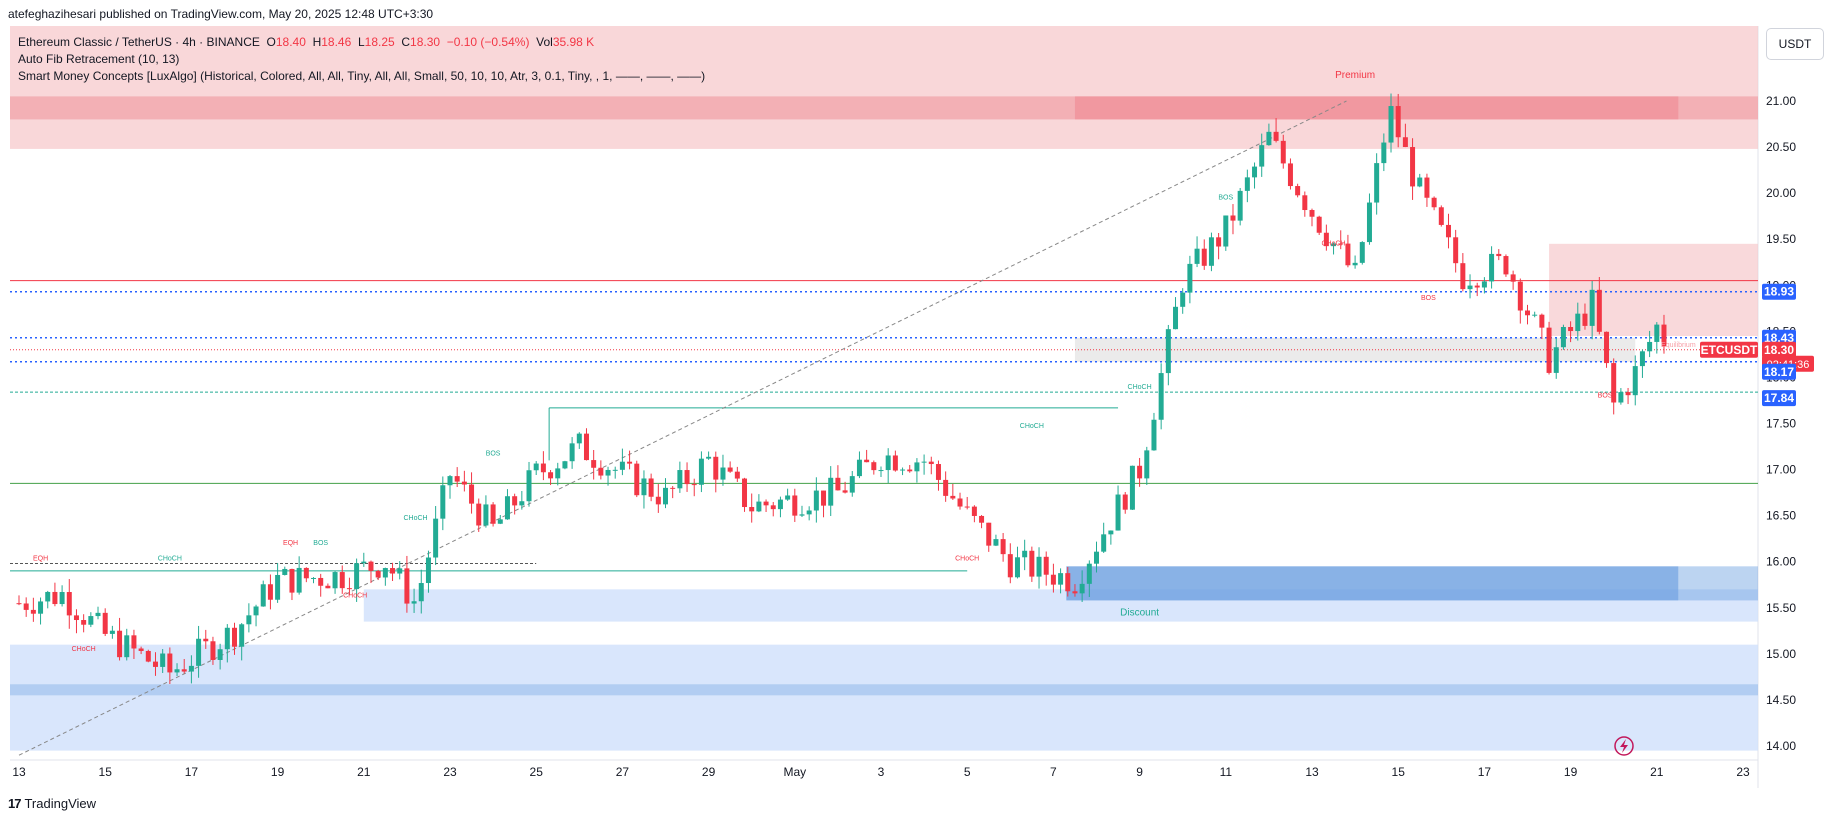 This screenshot has height=822, width=1835. I want to click on time-tick: 9, so click(1139, 772).